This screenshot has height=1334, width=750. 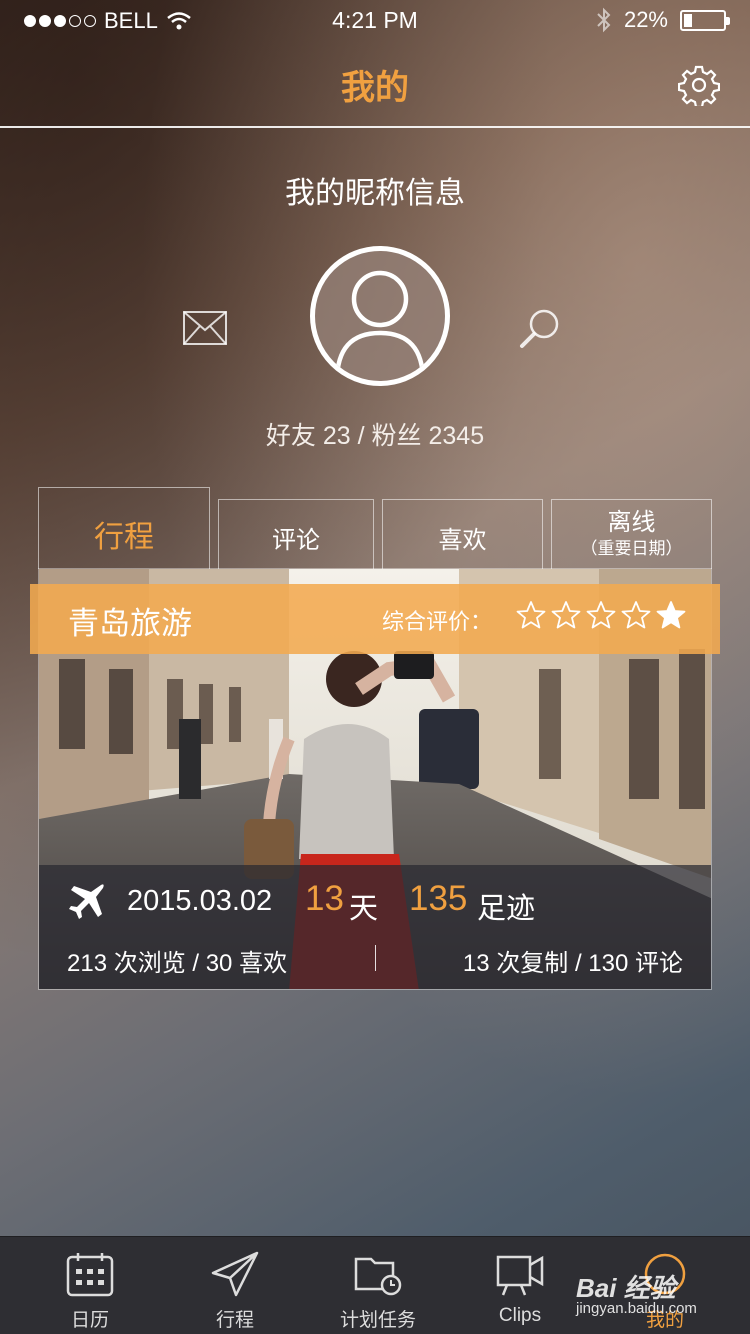 What do you see at coordinates (90, 1275) in the screenshot?
I see `calendar-icon` at bounding box center [90, 1275].